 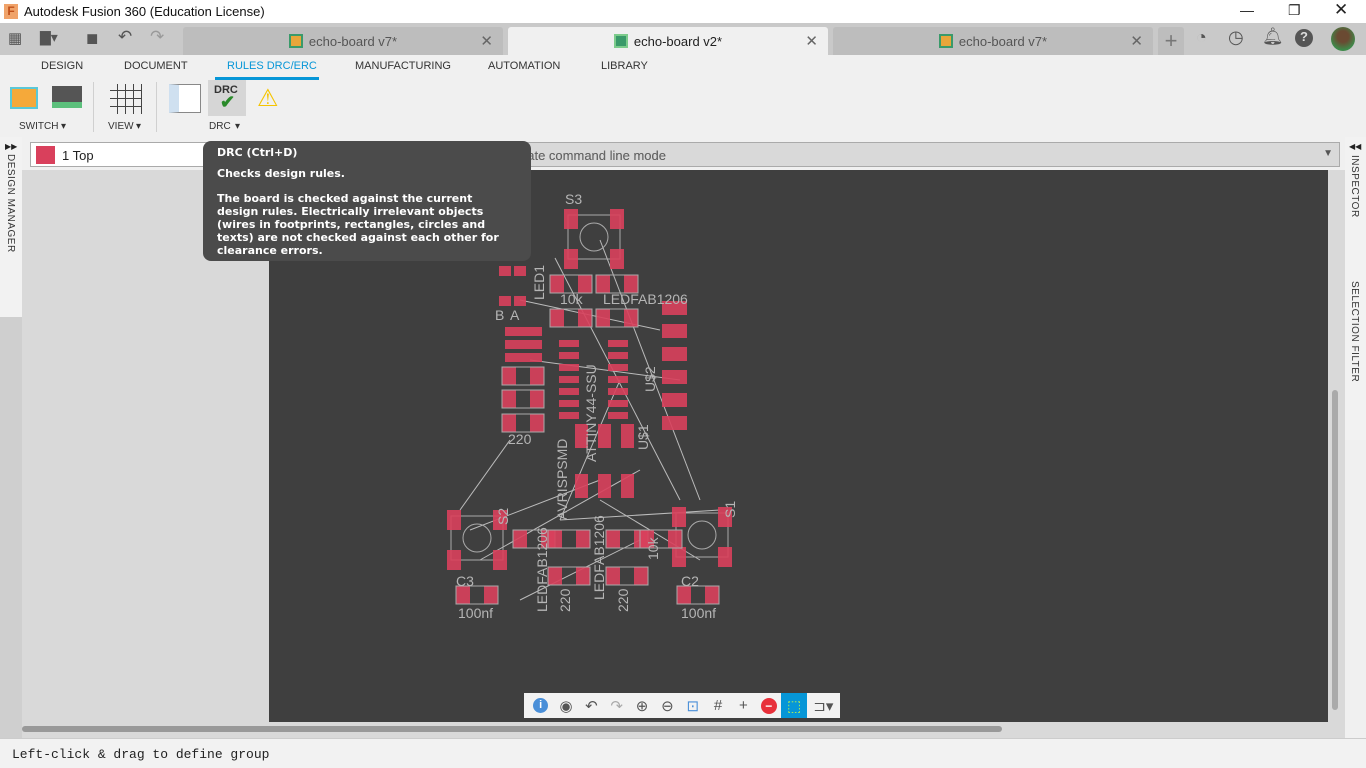 What do you see at coordinates (624, 66) in the screenshot?
I see `ribbon-tab-library: LIBRARY` at bounding box center [624, 66].